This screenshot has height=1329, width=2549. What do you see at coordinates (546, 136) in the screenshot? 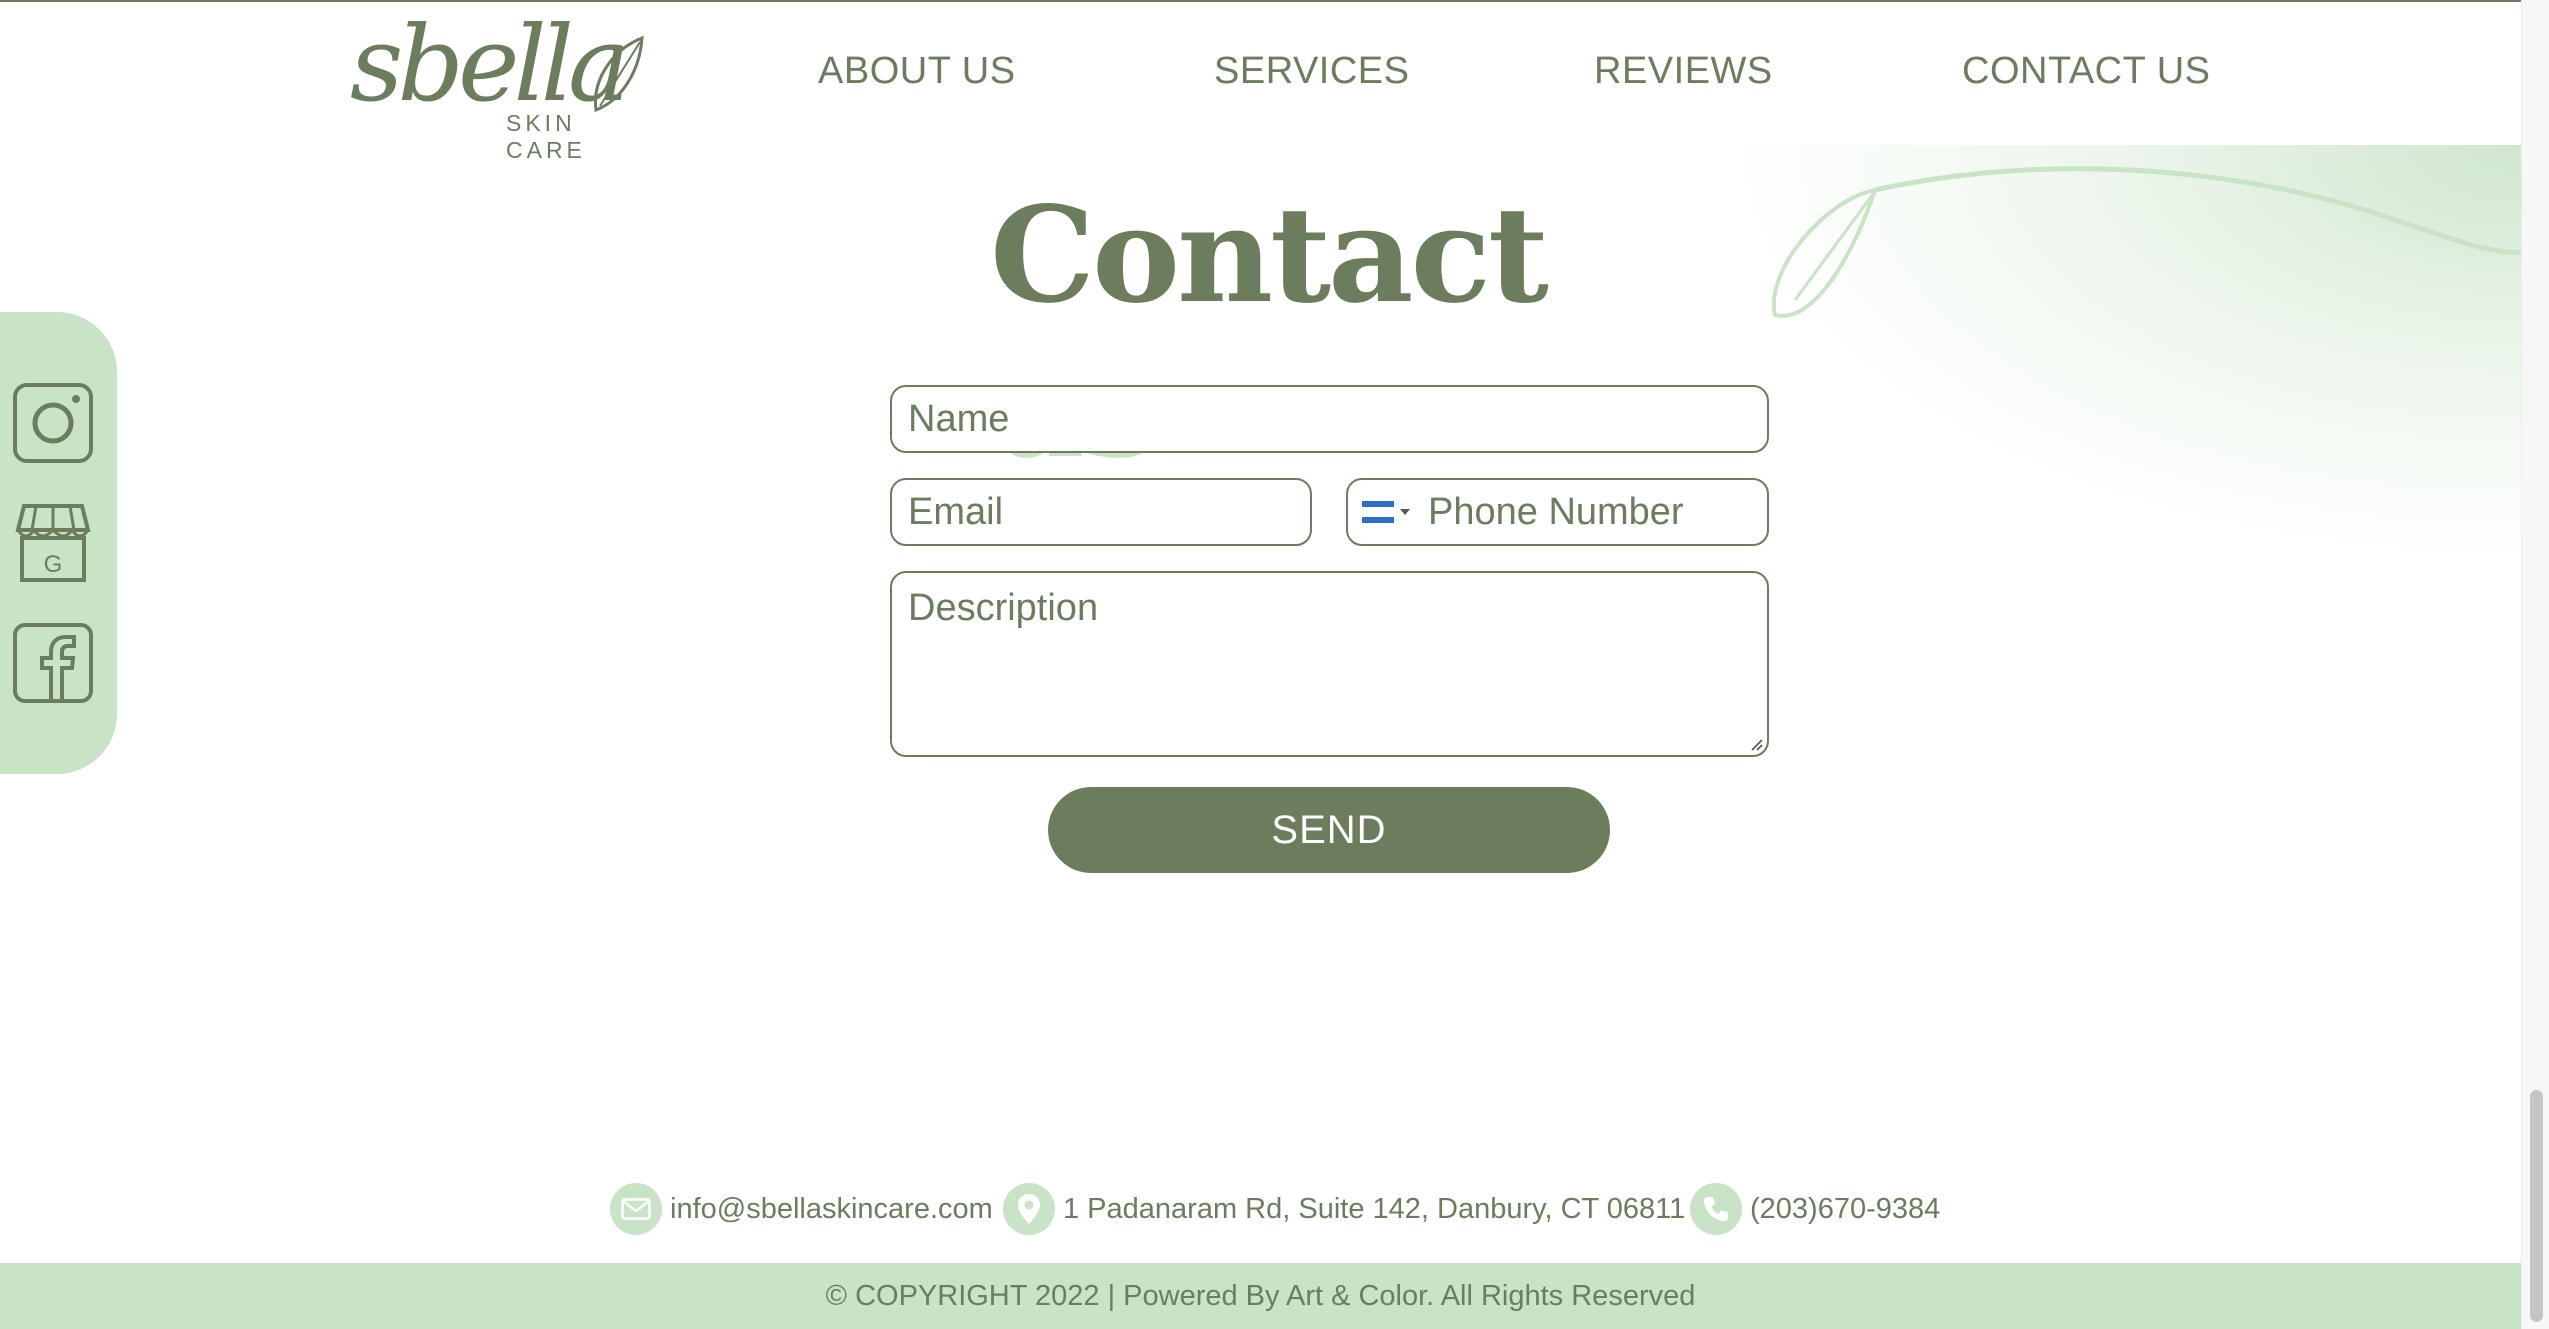
I see `logo-subtitle: SKIN CARE` at bounding box center [546, 136].